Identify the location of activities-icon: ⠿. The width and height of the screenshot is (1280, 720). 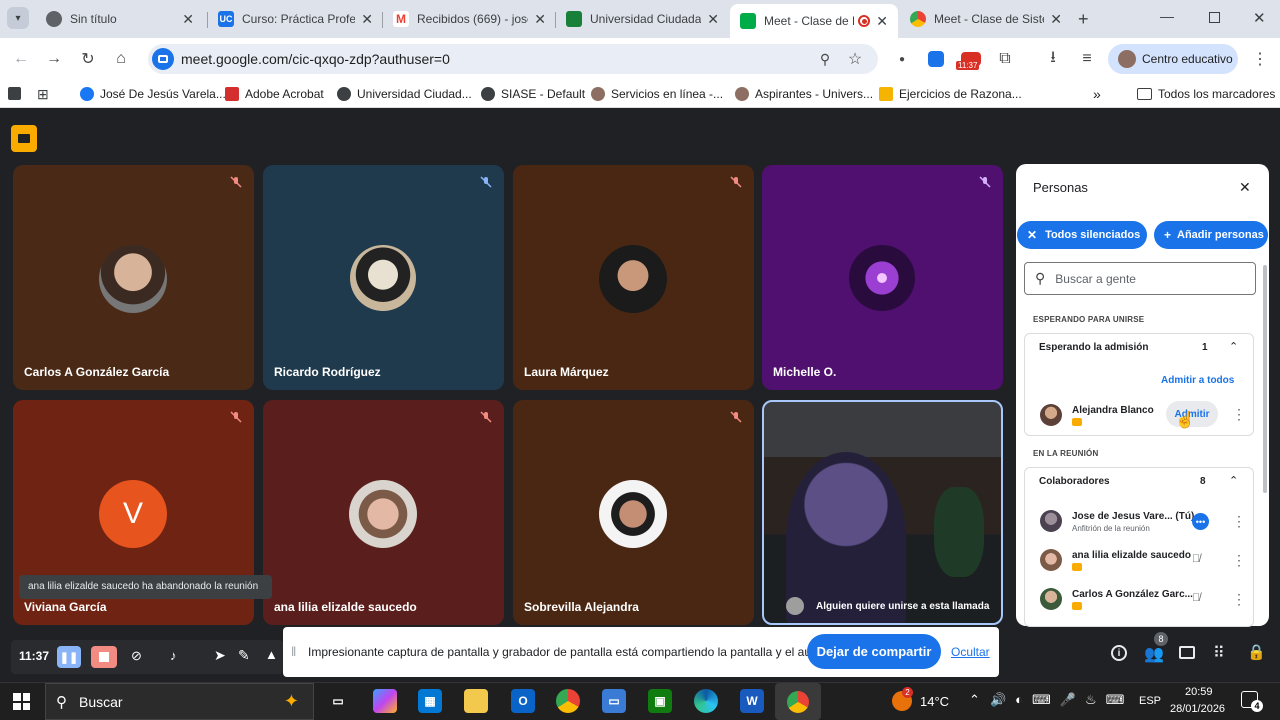
(1219, 653).